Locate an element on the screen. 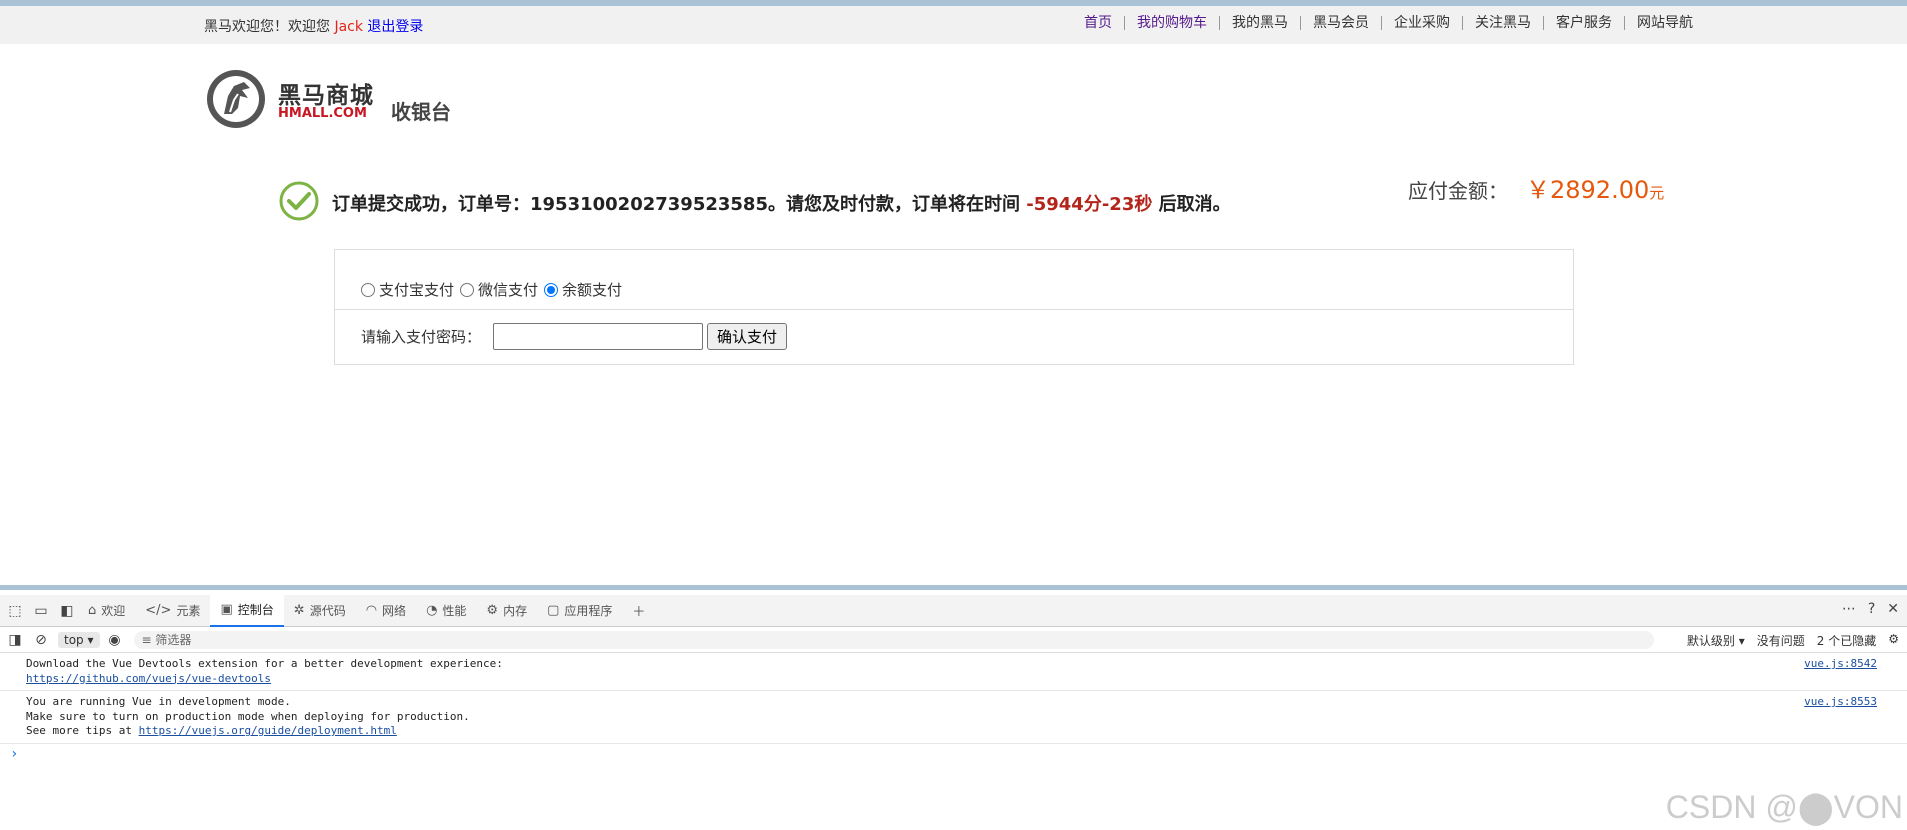 The image size is (1907, 830). radio-balance is located at coordinates (551, 289).